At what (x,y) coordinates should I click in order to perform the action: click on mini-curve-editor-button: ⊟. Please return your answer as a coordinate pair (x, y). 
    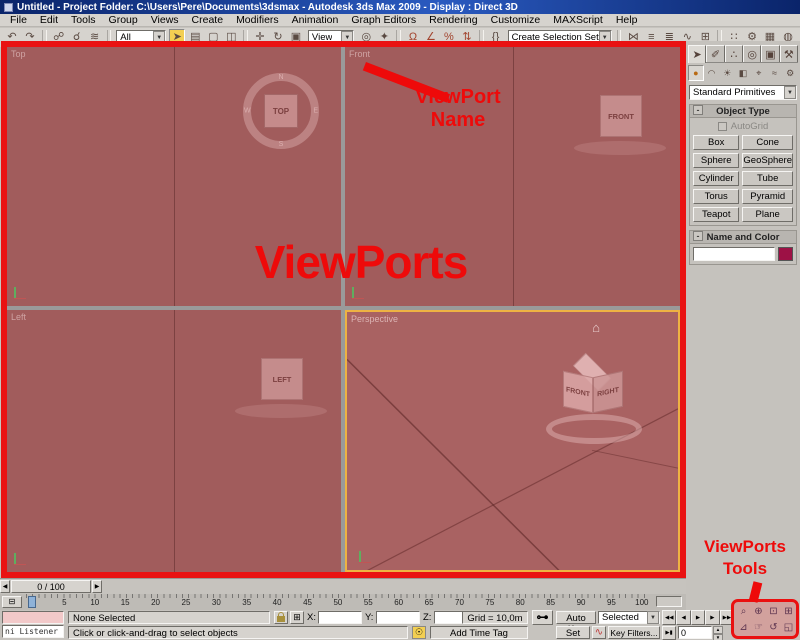
    Looking at the image, I should click on (12, 602).